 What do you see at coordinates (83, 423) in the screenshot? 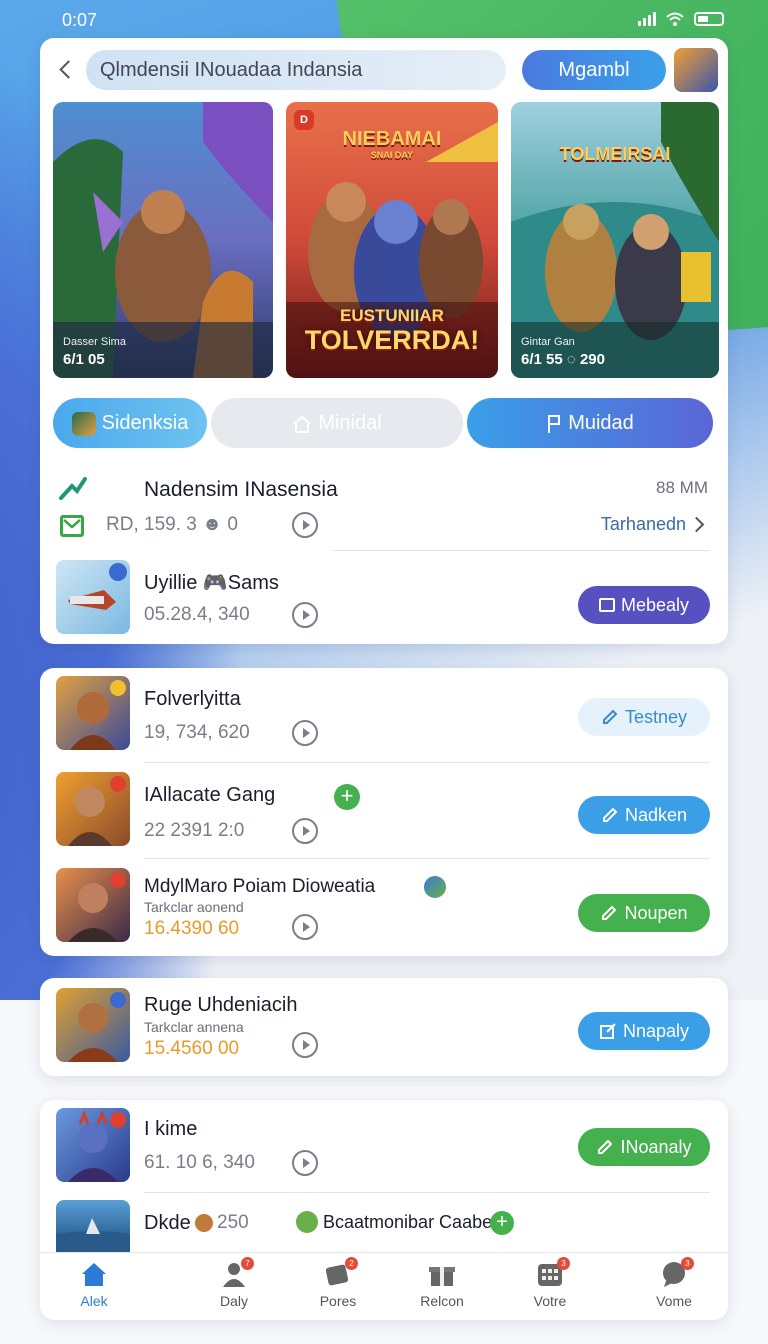
I see `tab-avatar-icon` at bounding box center [83, 423].